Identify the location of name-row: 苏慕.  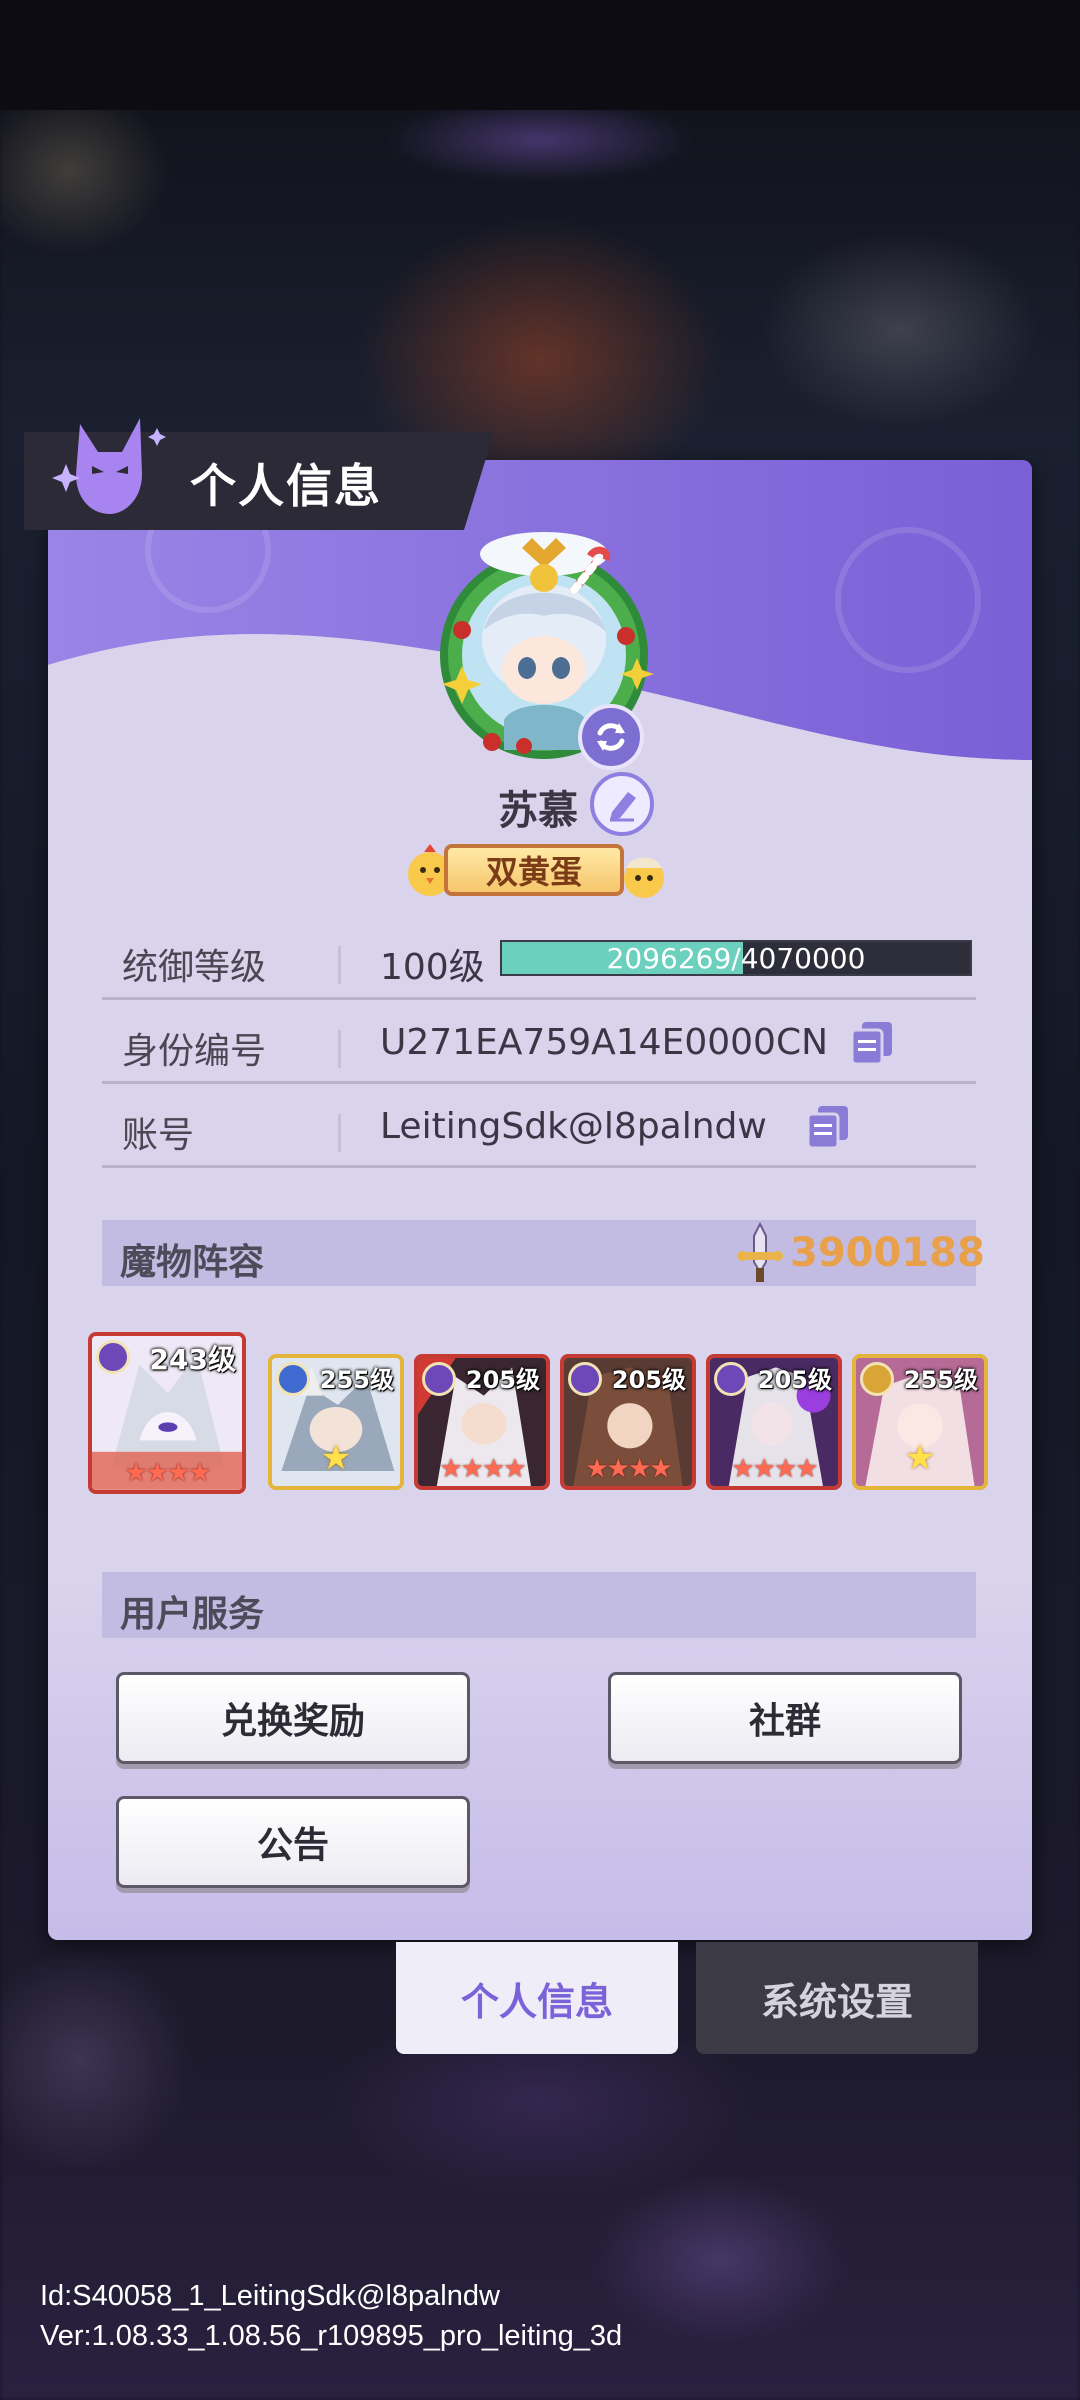
(540, 807).